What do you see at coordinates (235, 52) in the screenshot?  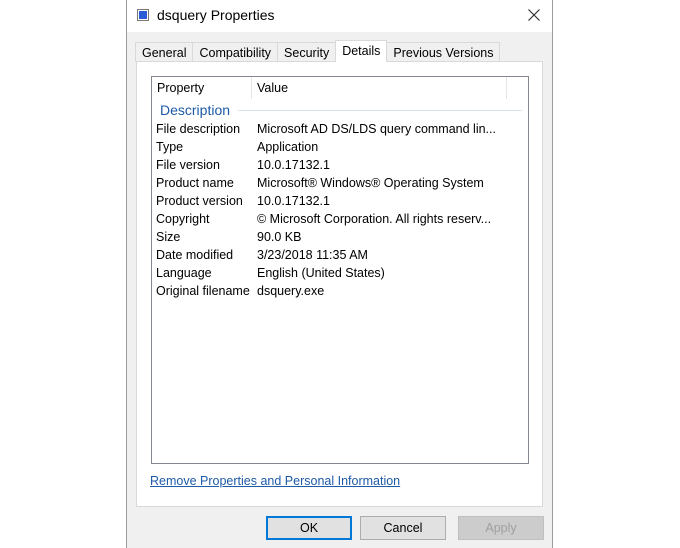 I see `tab-compatibility: Compatibility` at bounding box center [235, 52].